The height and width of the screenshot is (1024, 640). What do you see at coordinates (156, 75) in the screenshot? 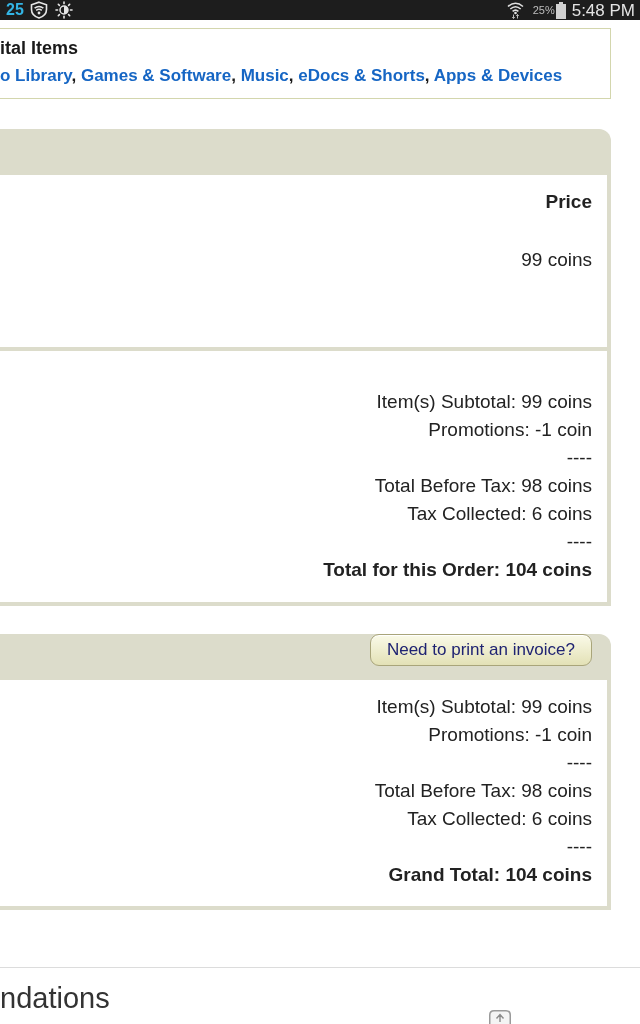
I see `category-link: Games & Software` at bounding box center [156, 75].